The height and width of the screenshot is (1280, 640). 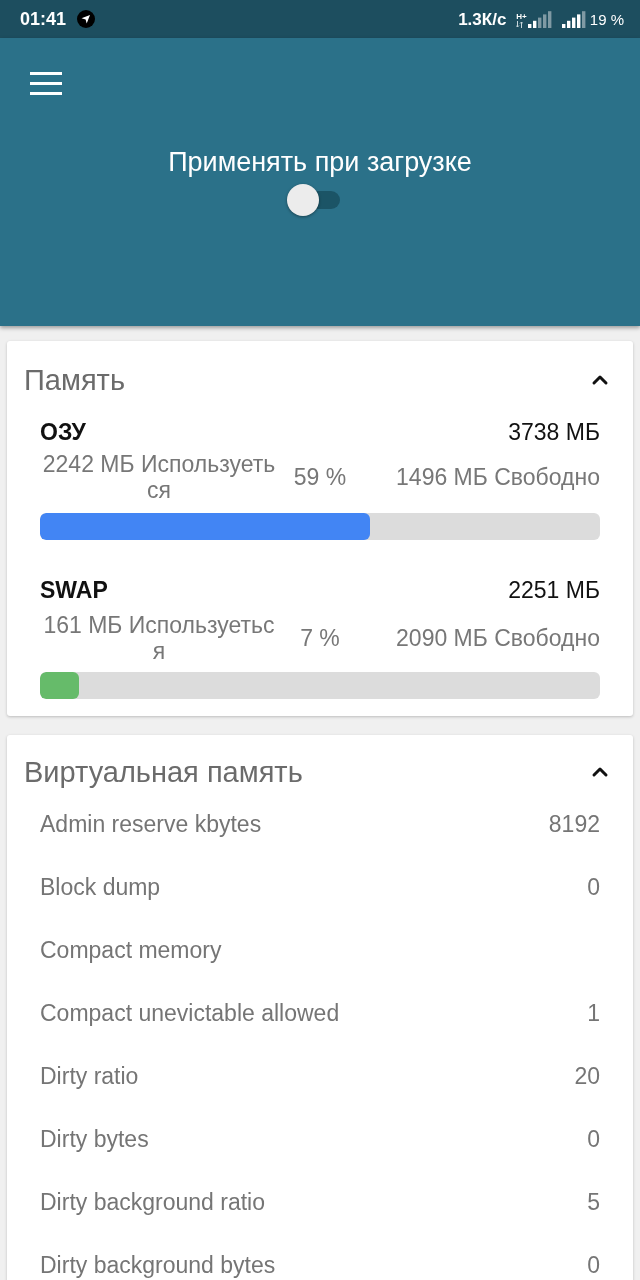 I want to click on network-speed-text: 1.3К/с, so click(x=482, y=19).